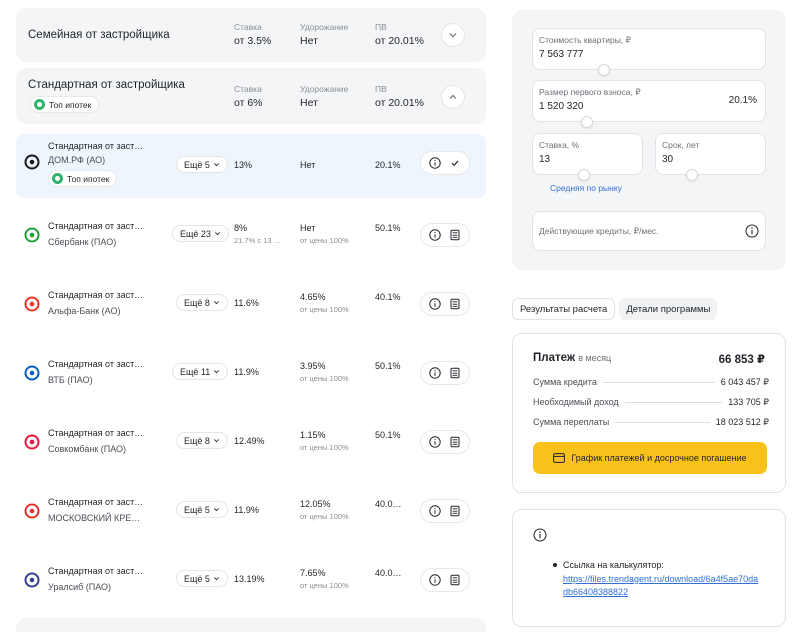  I want to click on market-average-link: Средняя по рынку, so click(586, 188).